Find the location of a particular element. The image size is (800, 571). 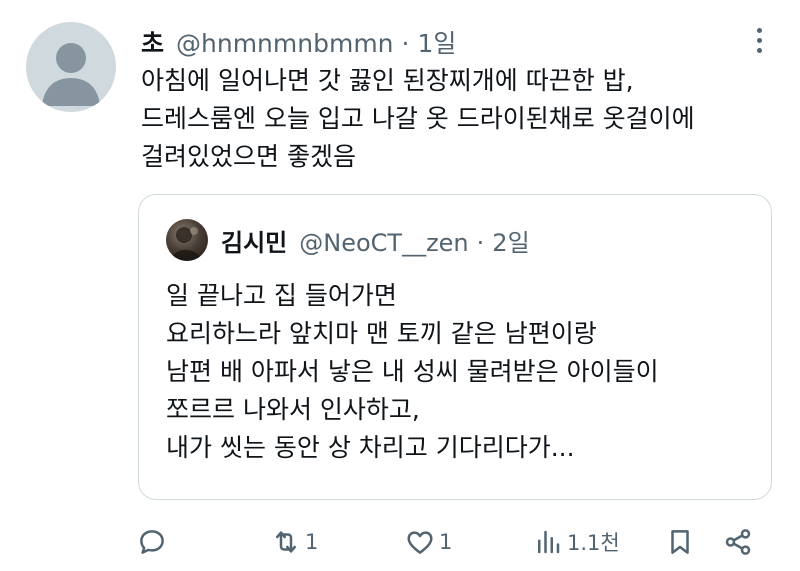

default-profile-icon is located at coordinates (71, 74).